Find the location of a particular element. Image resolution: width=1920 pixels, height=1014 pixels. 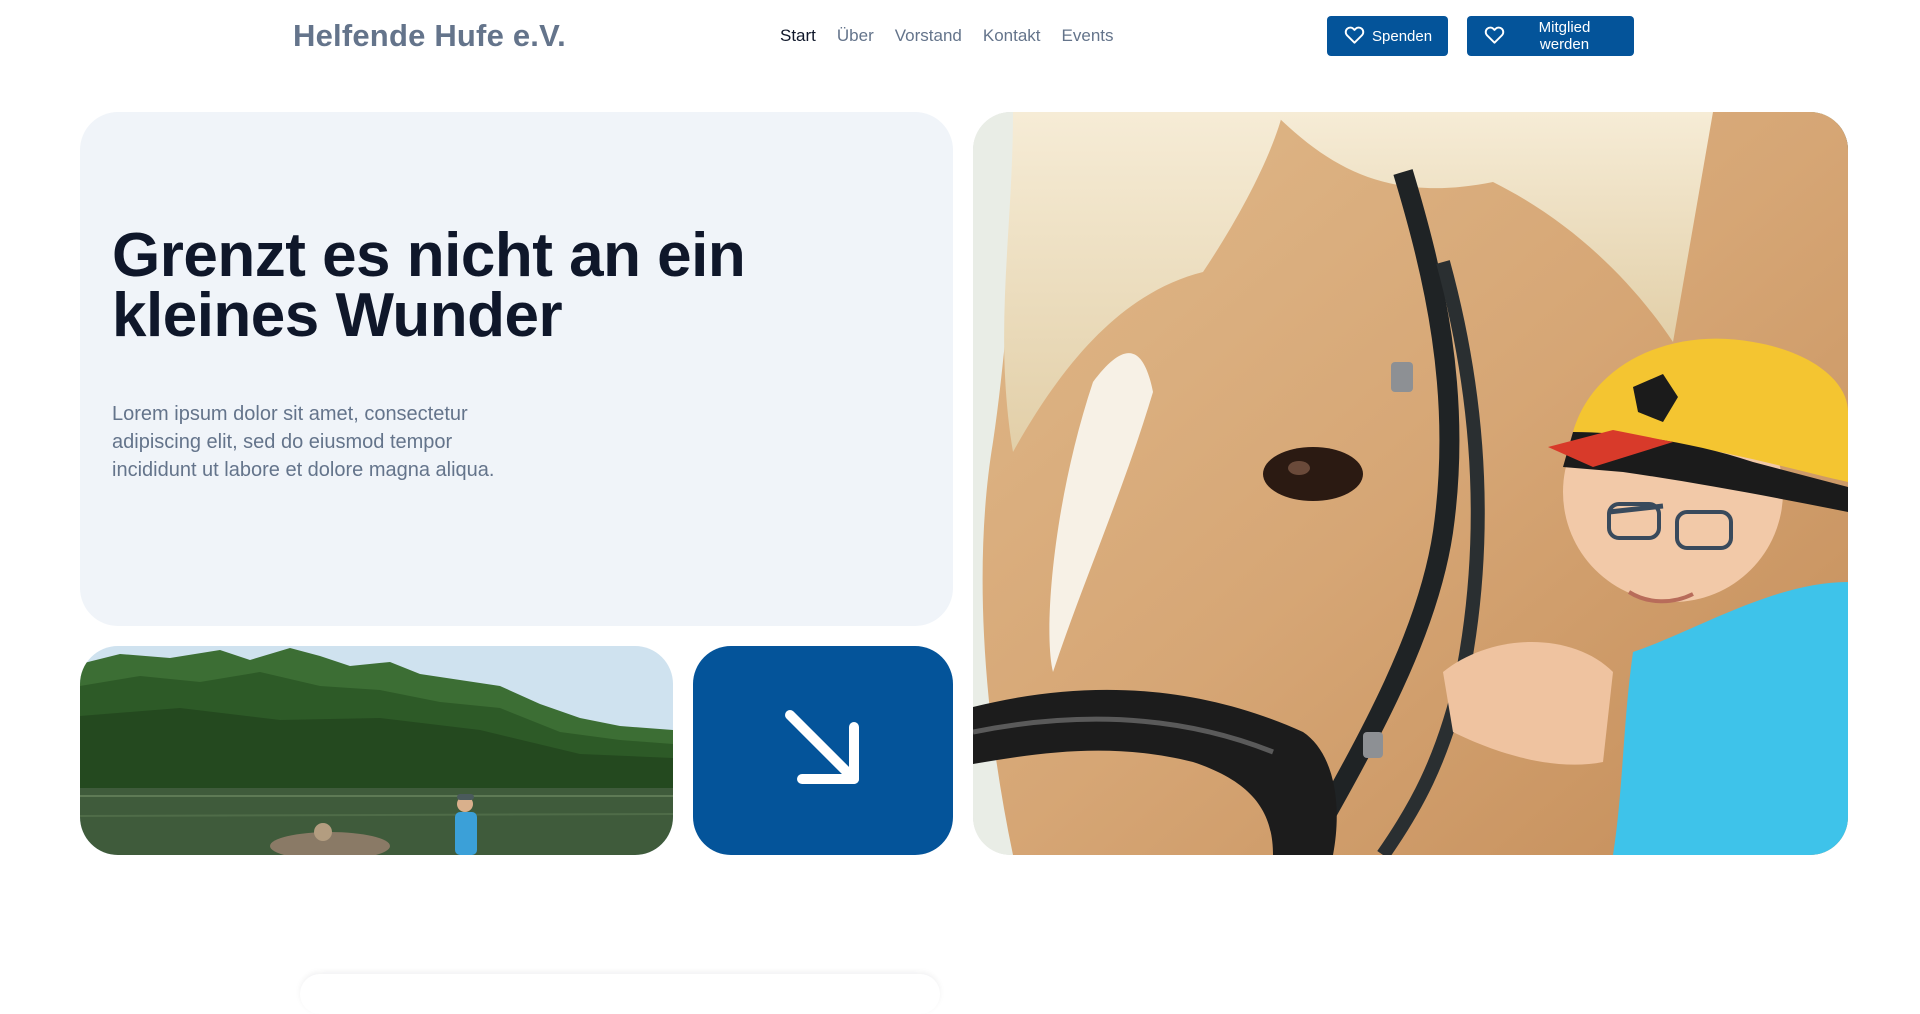

site-logo: Helfende Hufe e.V. is located at coordinates (429, 36).